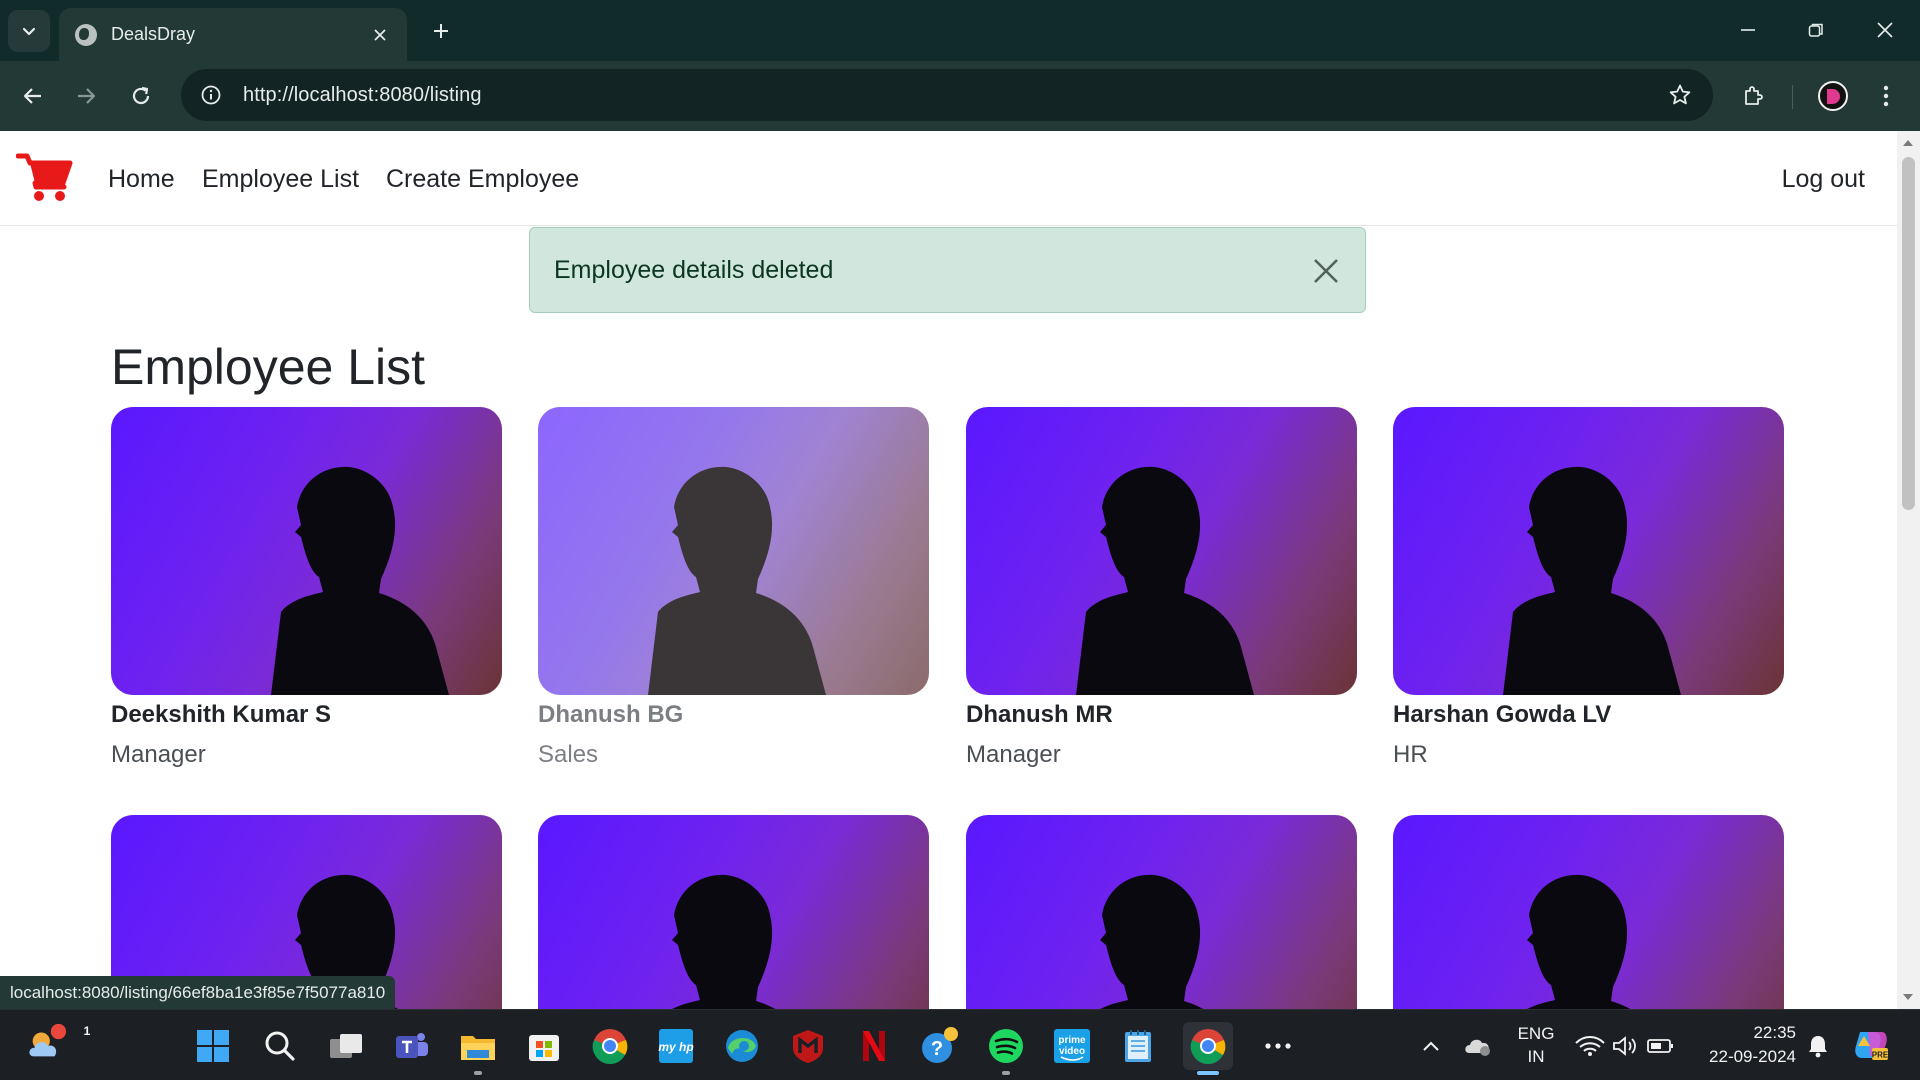 The height and width of the screenshot is (1080, 1920). What do you see at coordinates (568, 754) in the screenshot?
I see `employee-role: Sales` at bounding box center [568, 754].